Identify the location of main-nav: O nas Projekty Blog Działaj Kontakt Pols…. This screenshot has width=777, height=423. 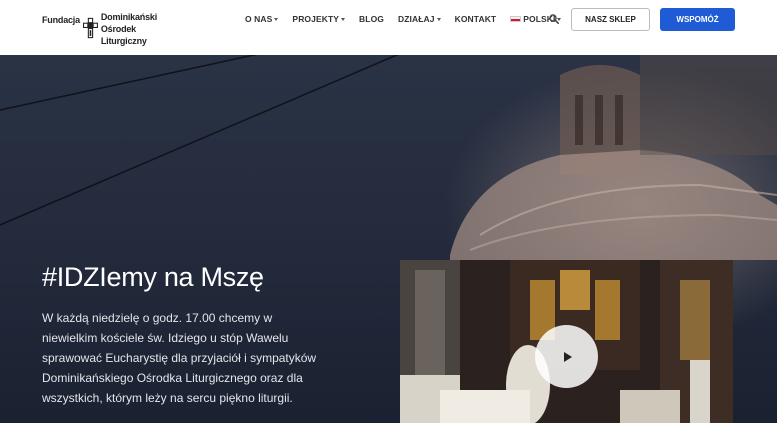
(410, 19).